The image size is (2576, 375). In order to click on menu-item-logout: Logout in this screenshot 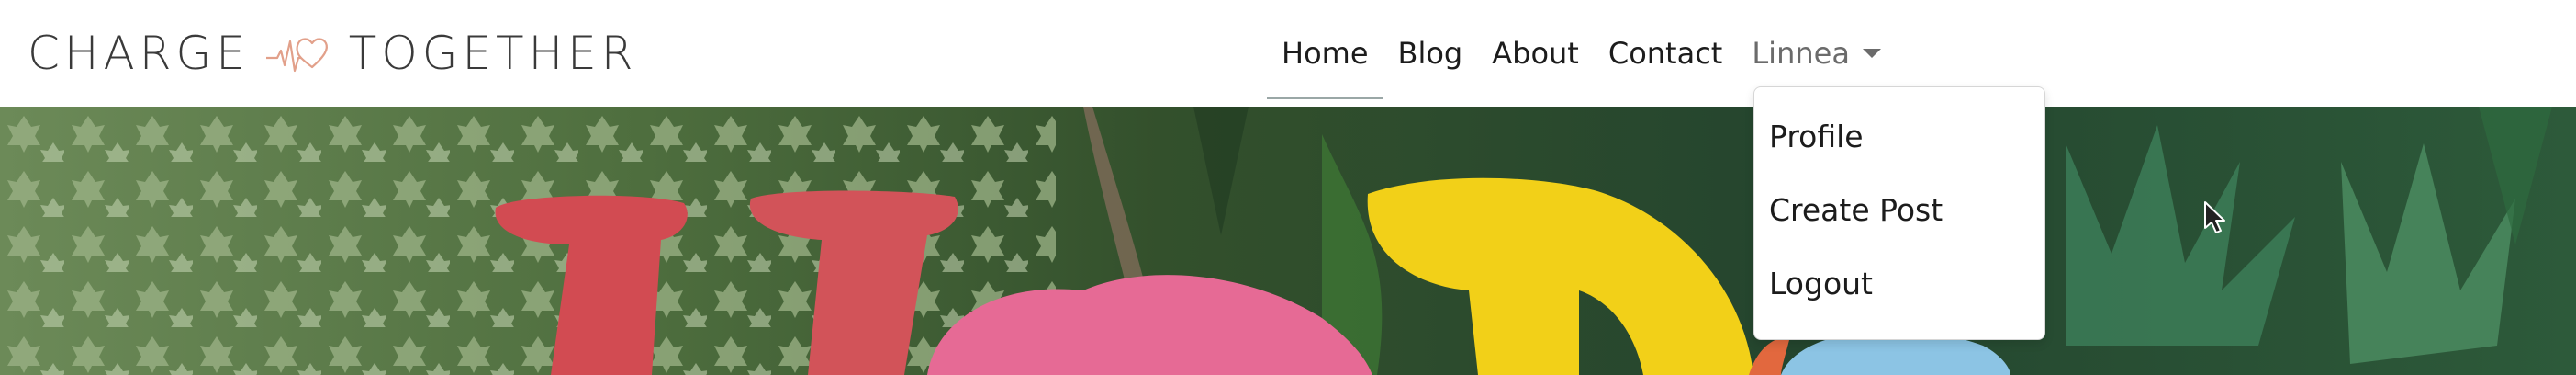, I will do `click(1821, 283)`.